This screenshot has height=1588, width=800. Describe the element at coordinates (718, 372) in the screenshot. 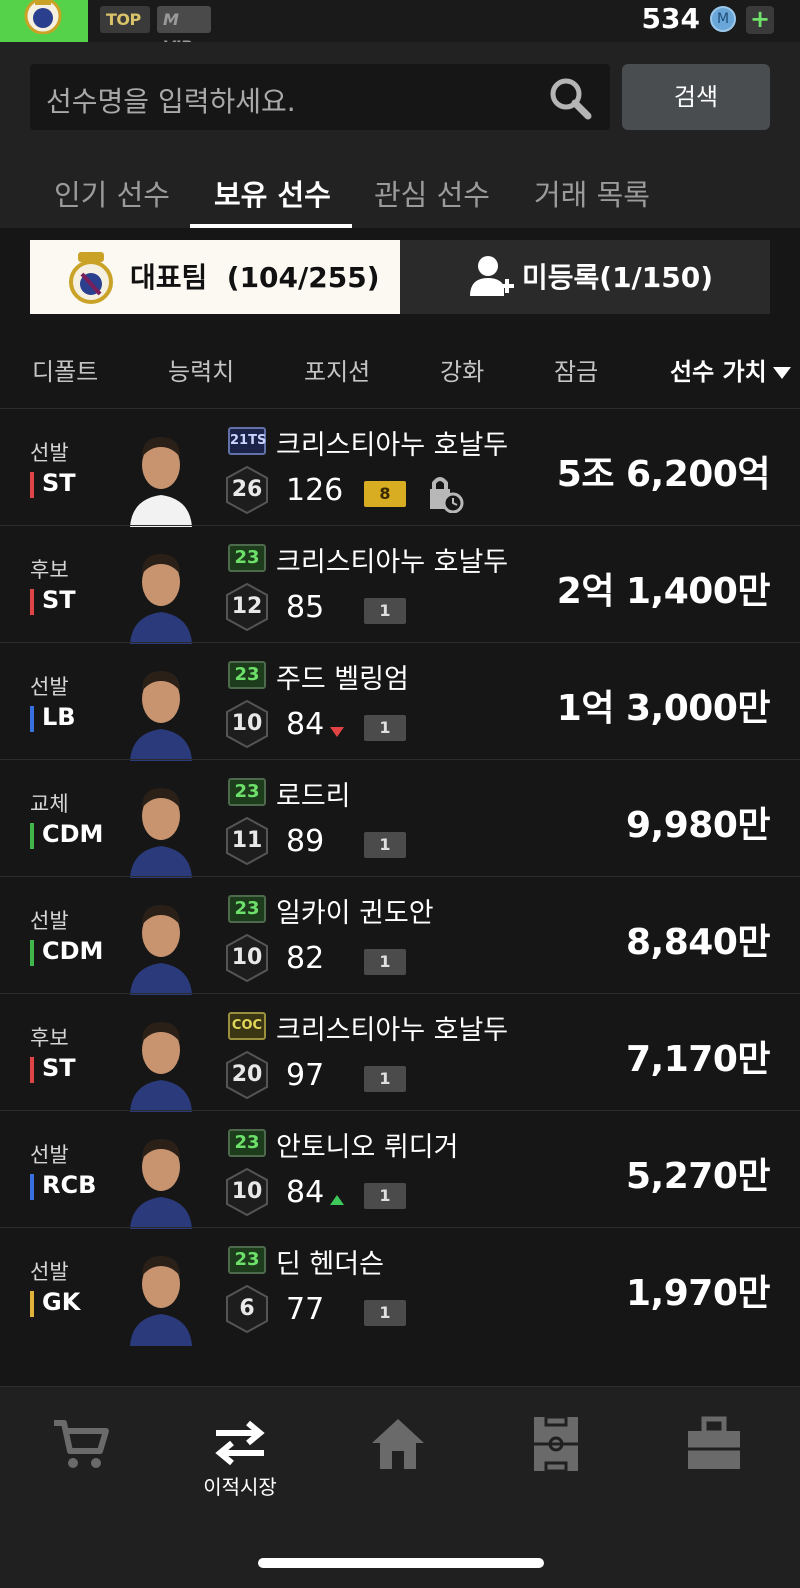

I see `sort-player-value-label: 선수 가치` at that location.